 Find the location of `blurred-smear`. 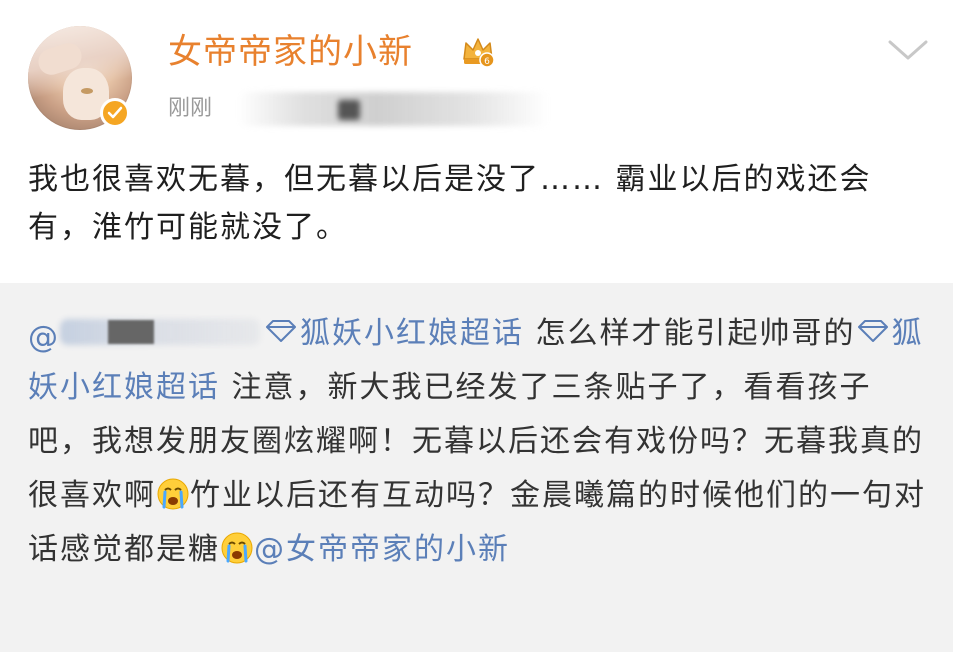

blurred-smear is located at coordinates (160, 332).